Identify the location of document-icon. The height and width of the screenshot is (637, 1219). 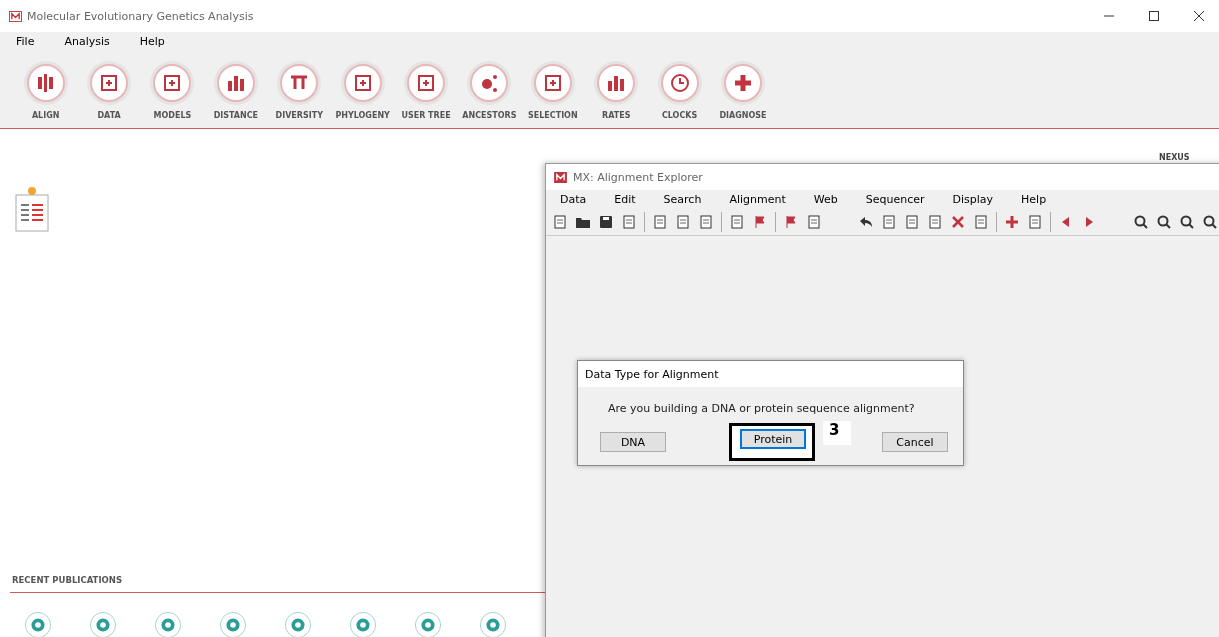
(660, 222).